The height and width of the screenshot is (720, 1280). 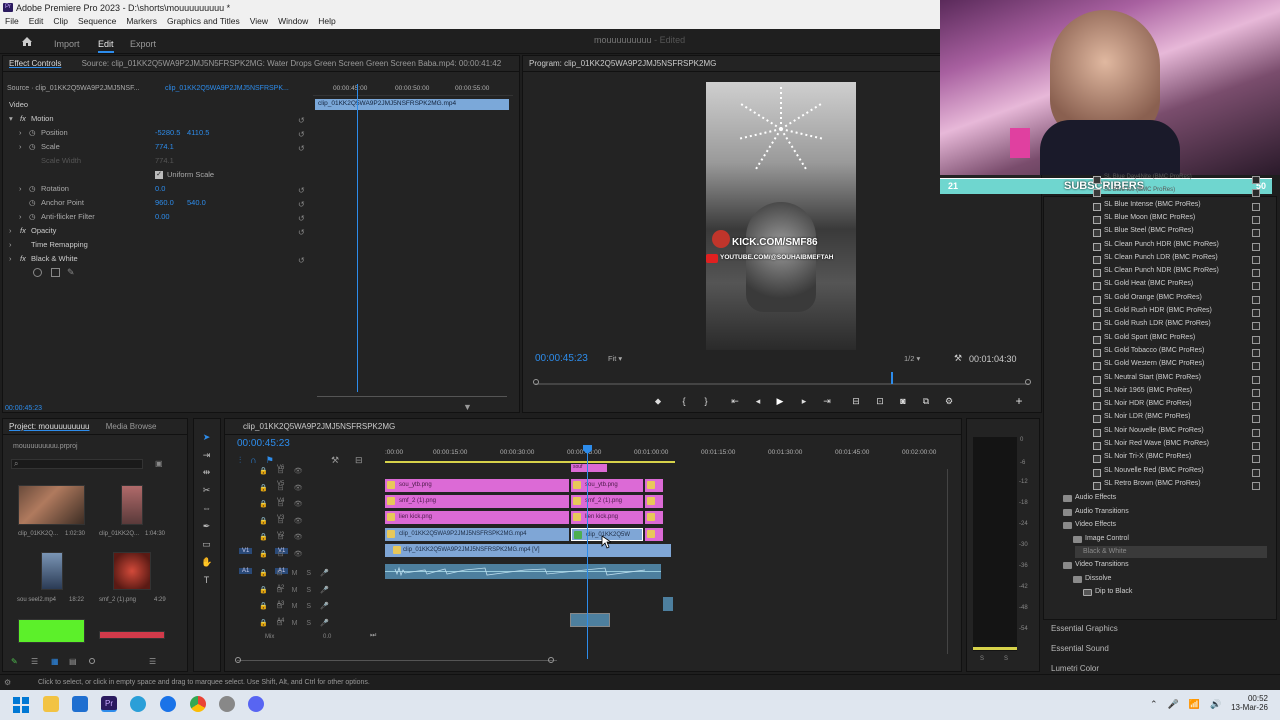 What do you see at coordinates (246, 571) in the screenshot?
I see `source-a1-patch: A1` at bounding box center [246, 571].